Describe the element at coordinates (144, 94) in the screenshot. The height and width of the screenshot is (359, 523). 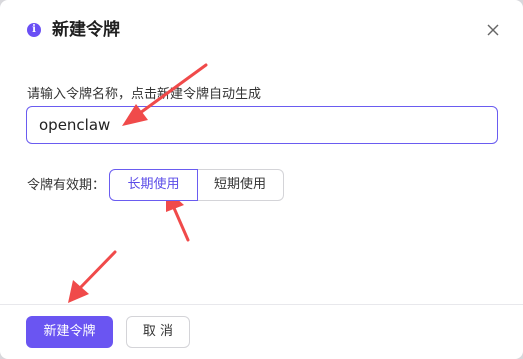
I see `token-name-label: 请输入令牌名称，点击新建令牌自动生成` at that location.